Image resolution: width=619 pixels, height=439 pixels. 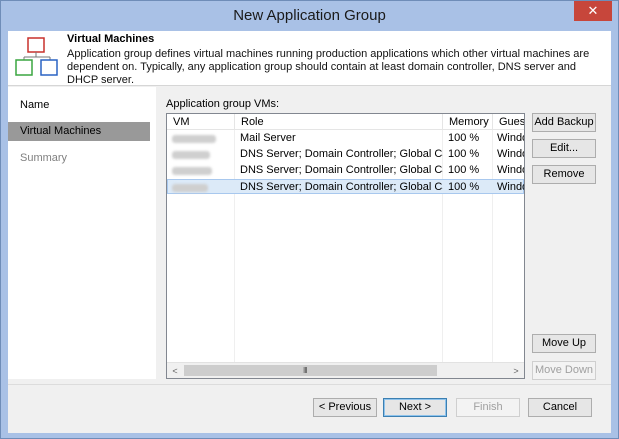 I want to click on application-group-icon, so click(x=36, y=56).